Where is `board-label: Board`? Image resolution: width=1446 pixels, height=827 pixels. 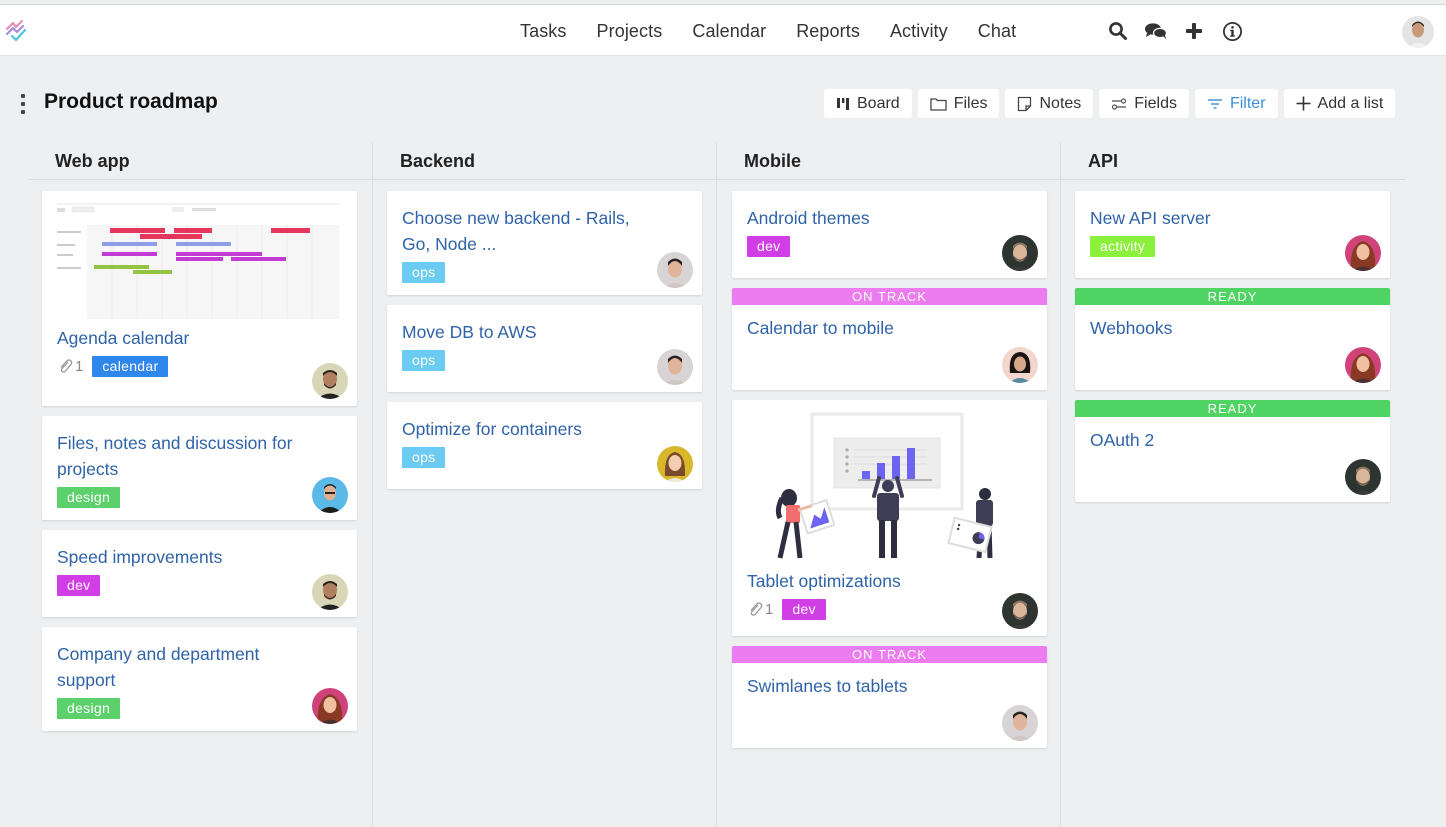 board-label: Board is located at coordinates (878, 103).